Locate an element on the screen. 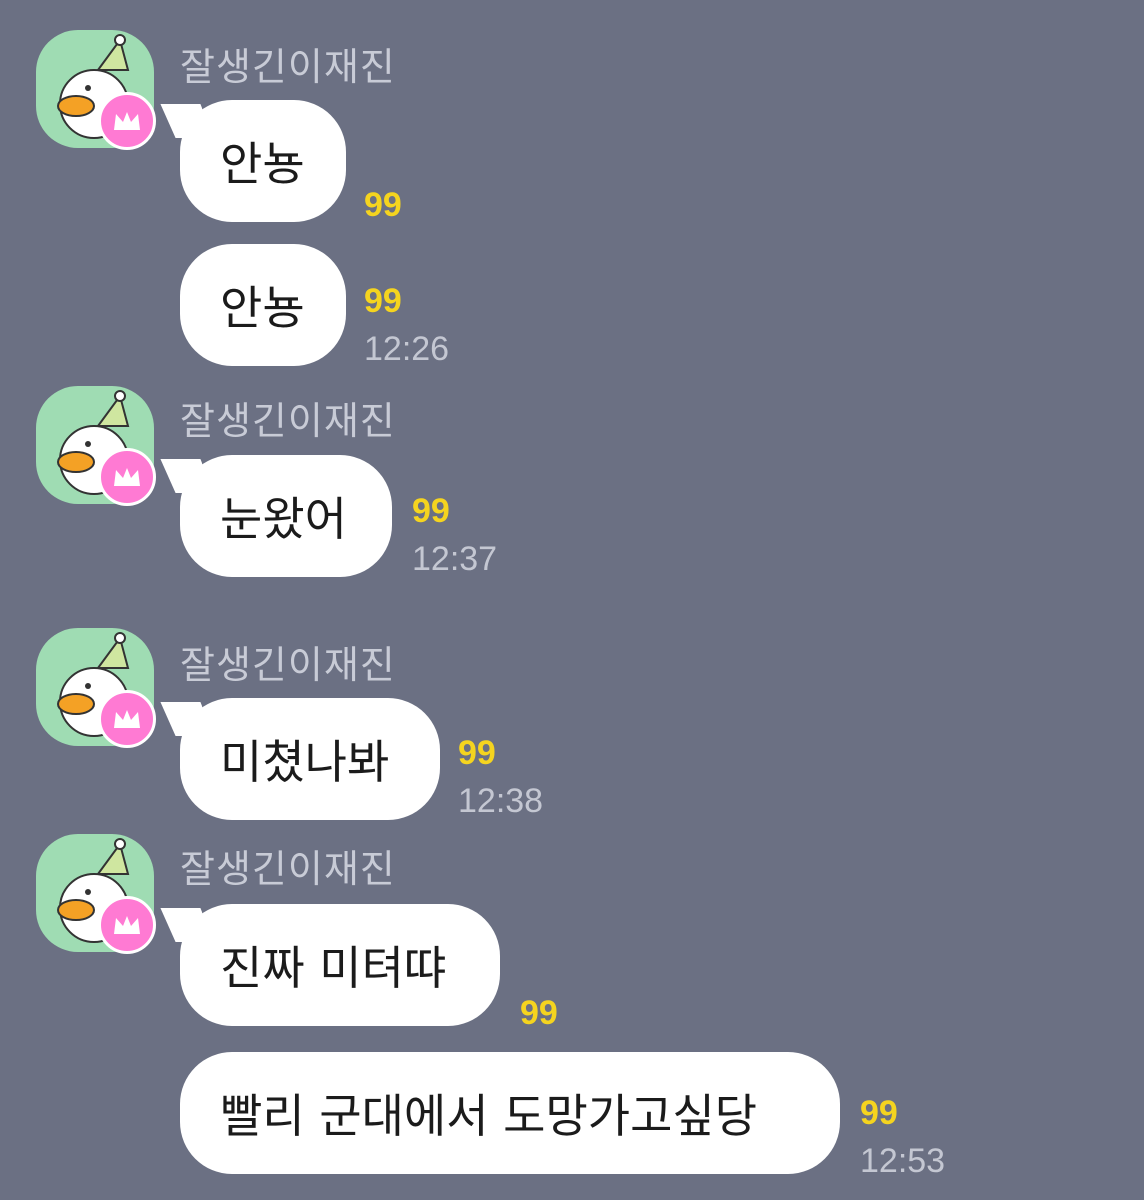 The height and width of the screenshot is (1200, 1144). message-bubble: 빨리 군대에서 도망가고싶당 is located at coordinates (510, 1113).